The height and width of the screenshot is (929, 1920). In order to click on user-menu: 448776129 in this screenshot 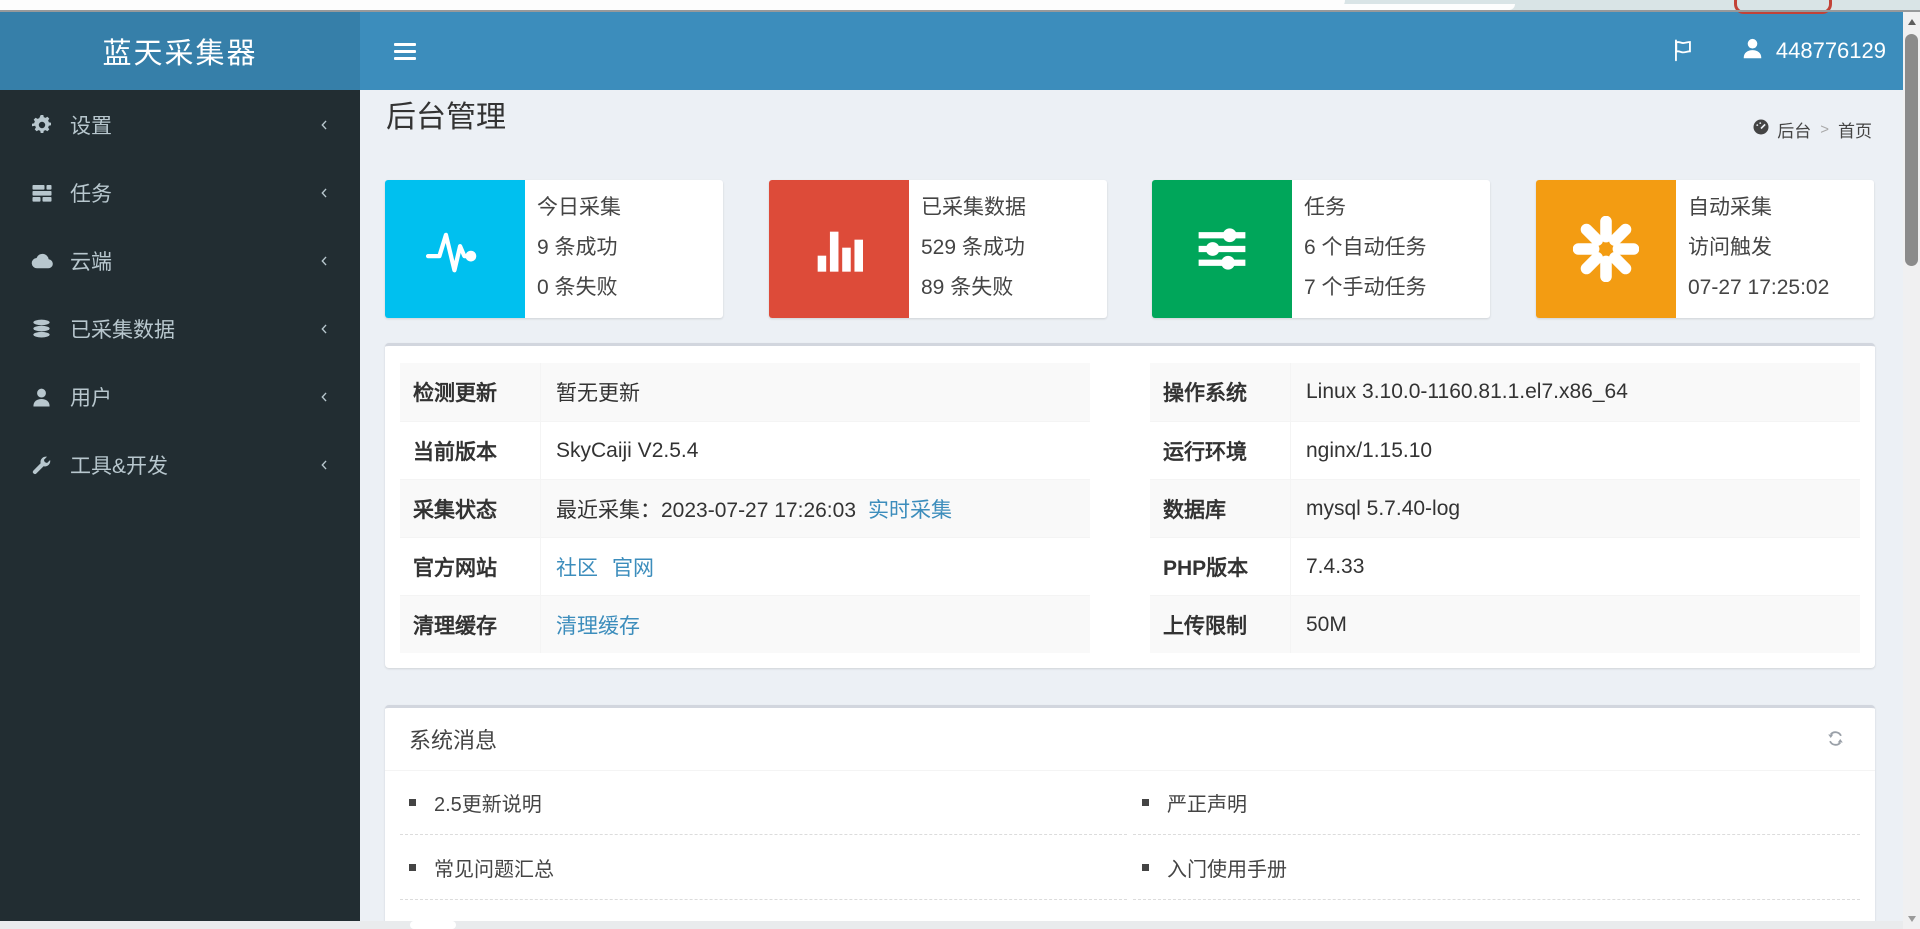, I will do `click(1813, 51)`.